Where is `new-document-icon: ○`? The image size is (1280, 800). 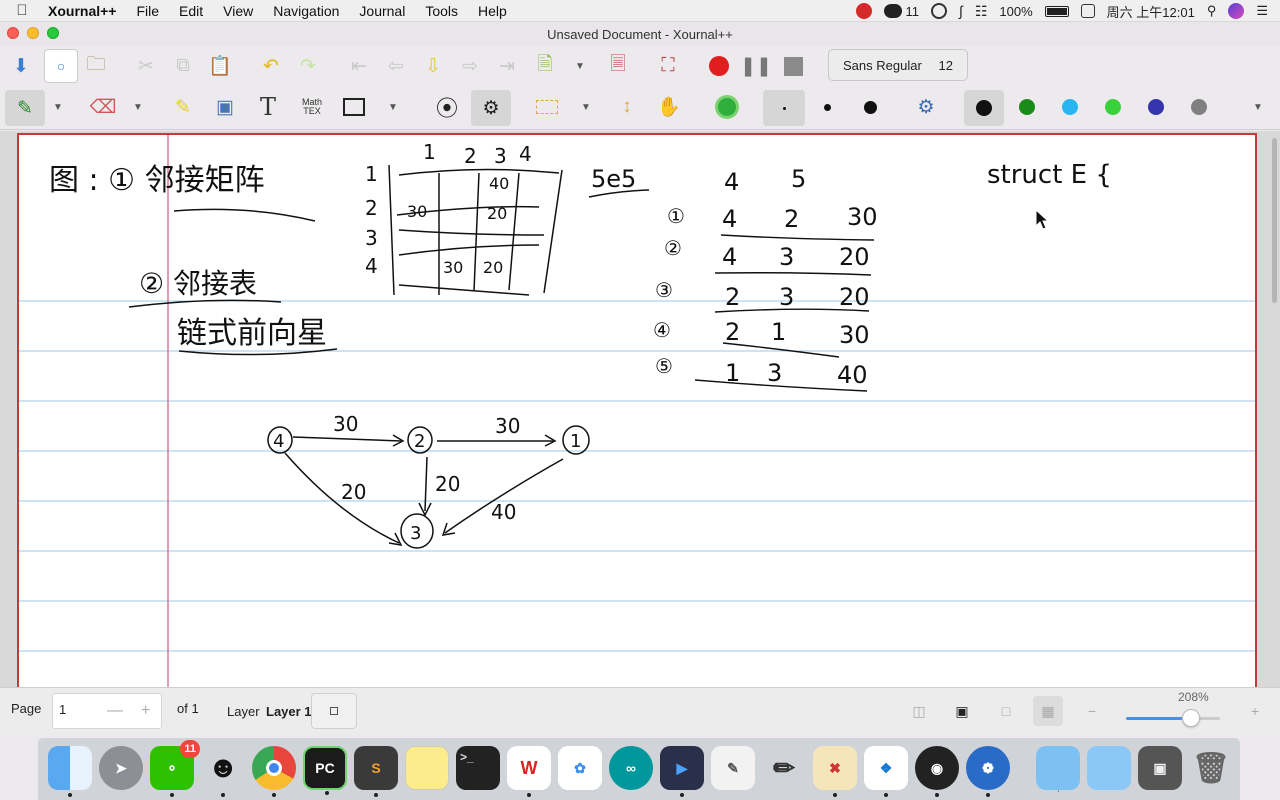 new-document-icon: ○ is located at coordinates (61, 66).